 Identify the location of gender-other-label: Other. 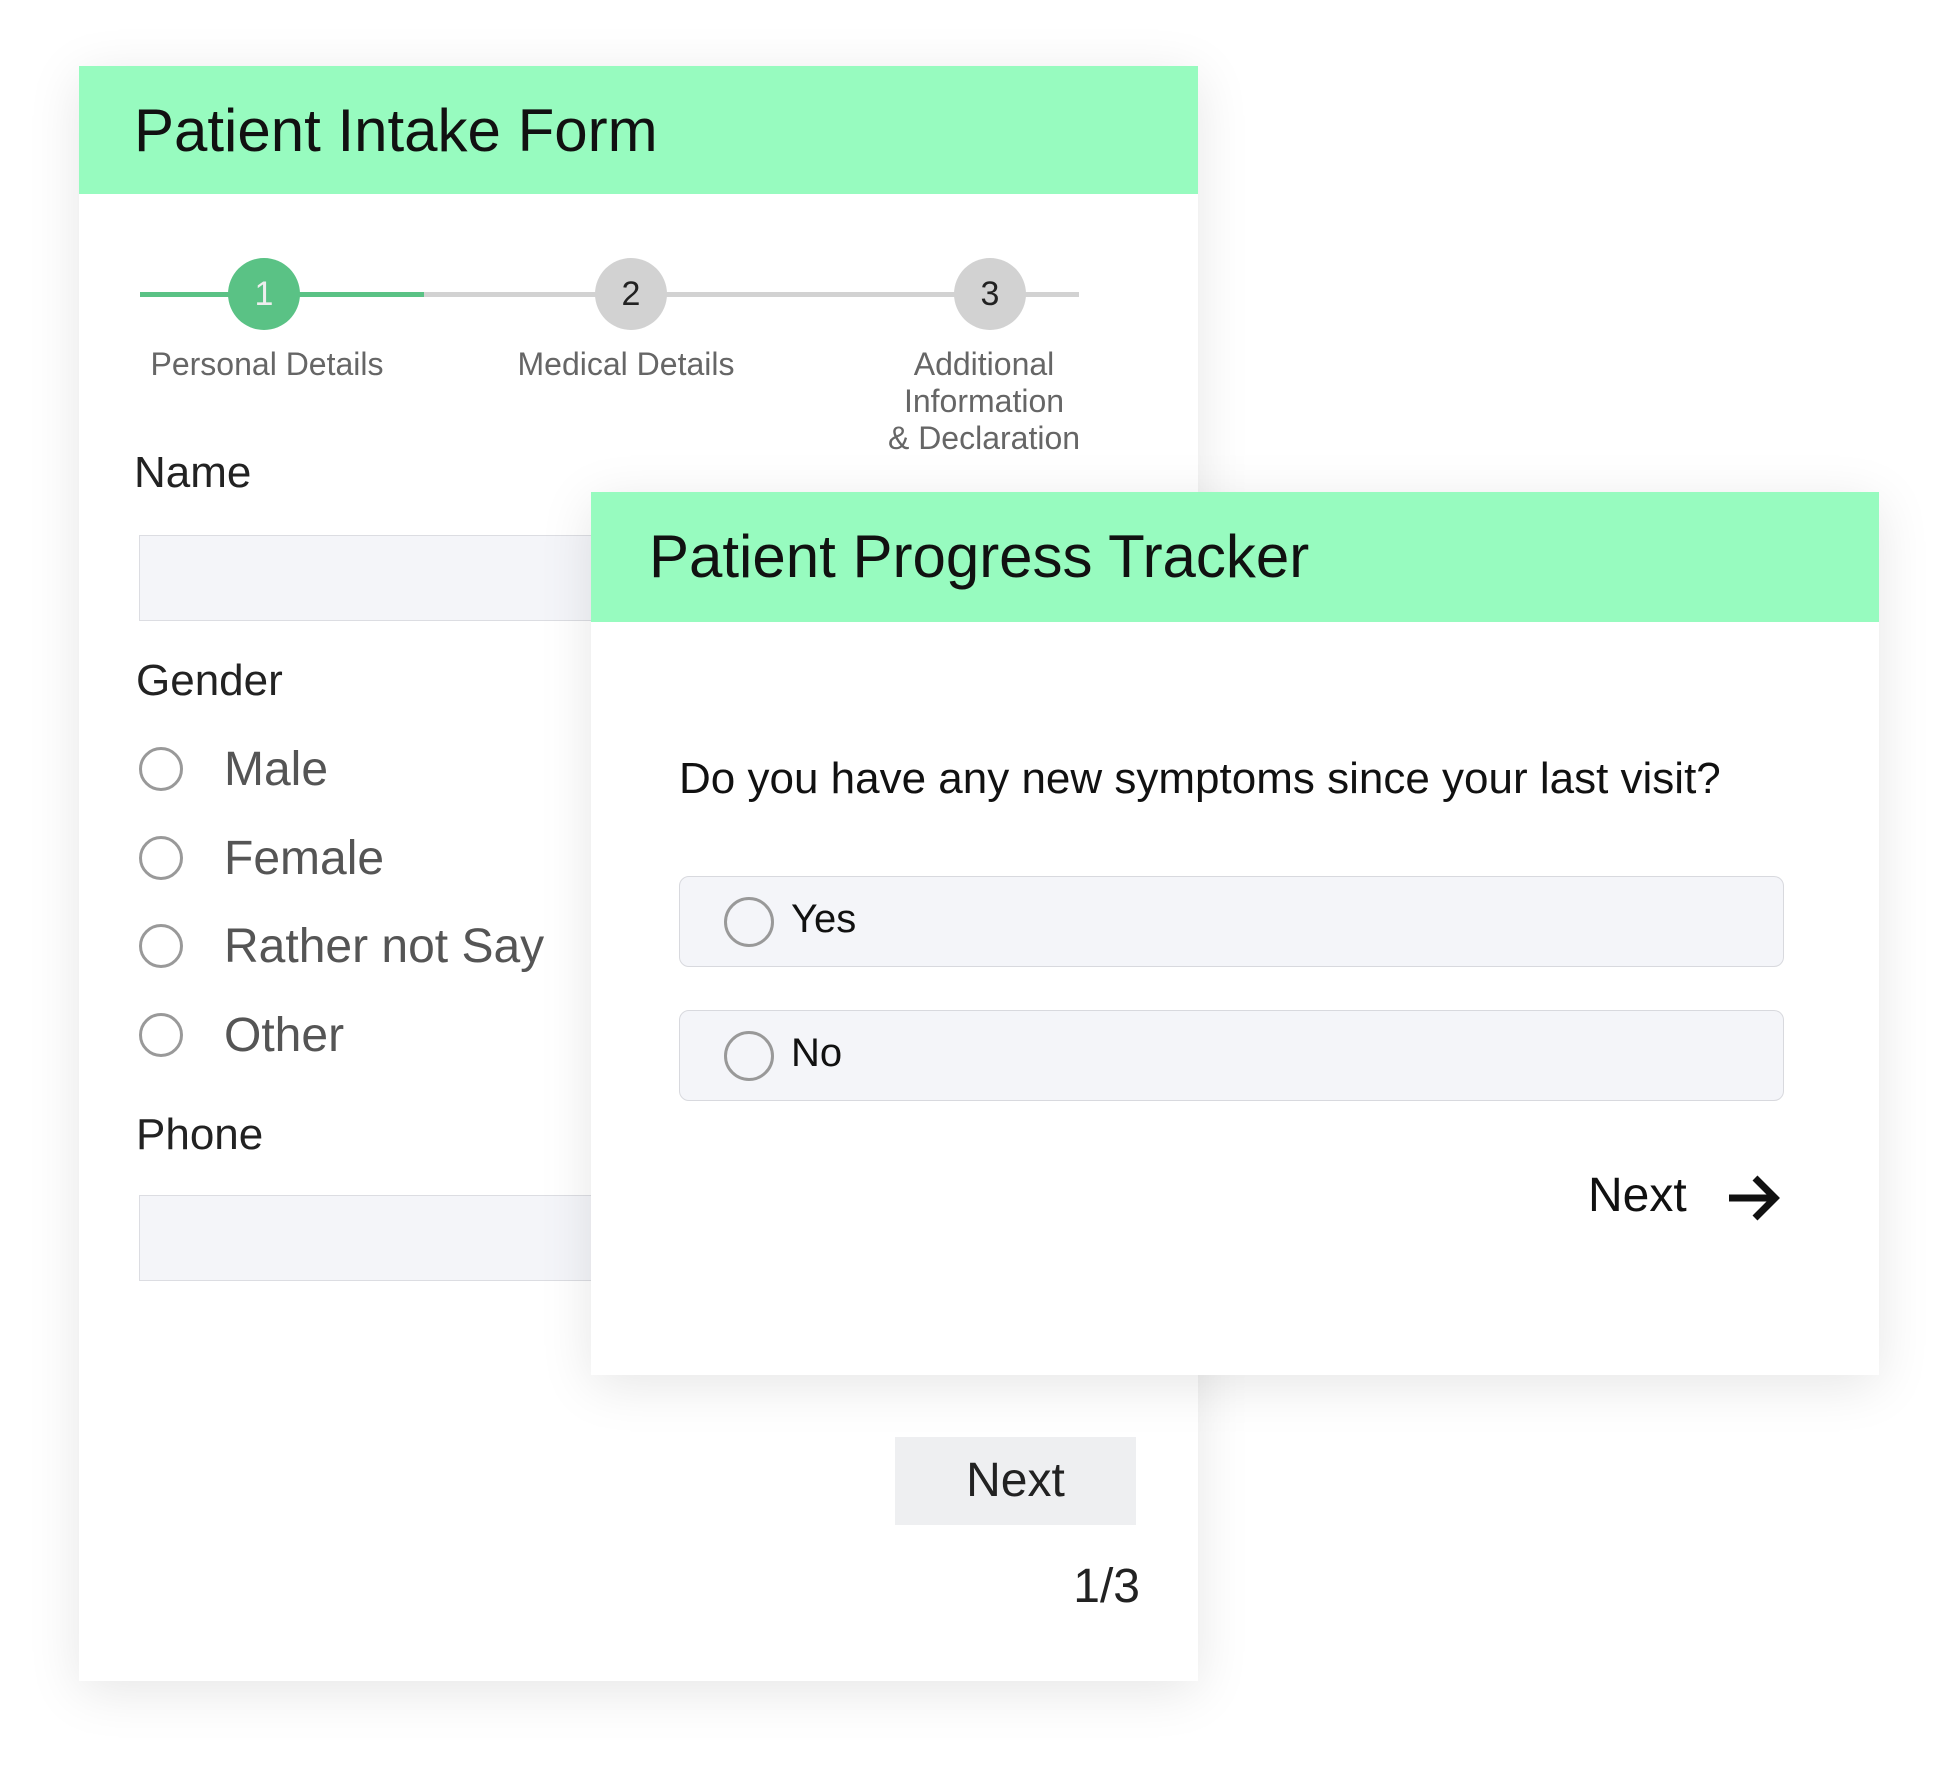
(284, 1035).